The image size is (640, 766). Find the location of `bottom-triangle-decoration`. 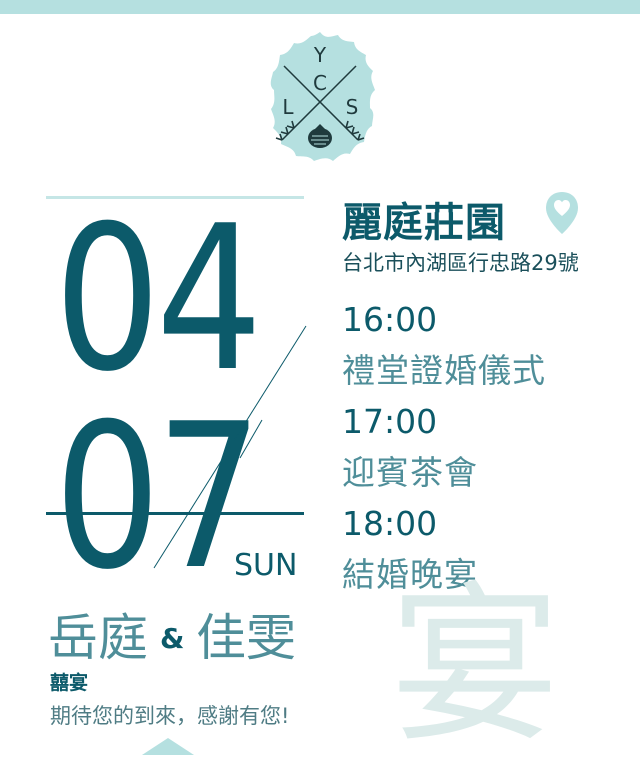

bottom-triangle-decoration is located at coordinates (168, 746).